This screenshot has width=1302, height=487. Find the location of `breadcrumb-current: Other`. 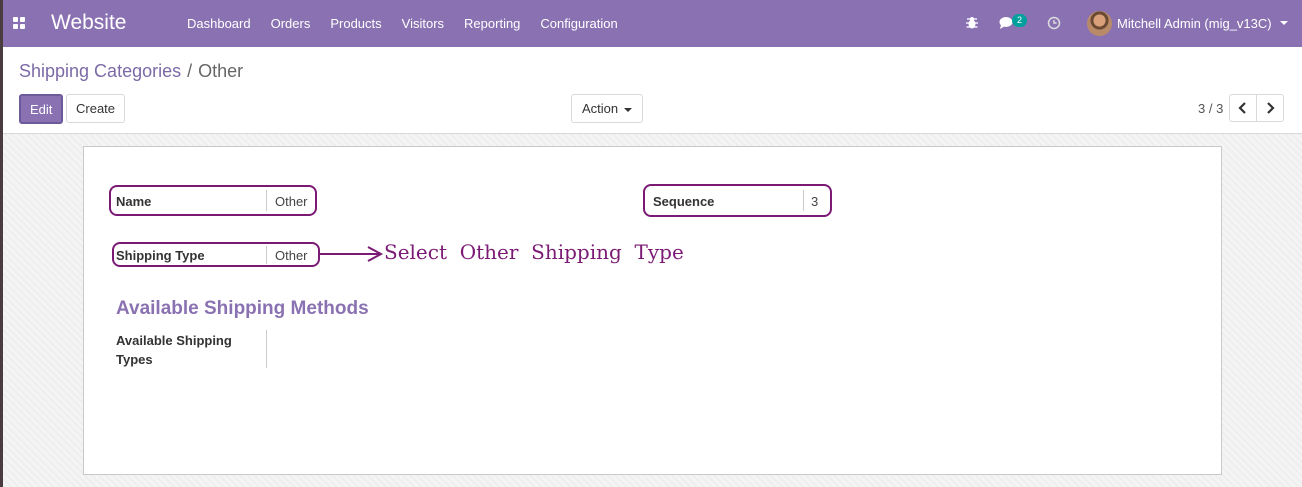

breadcrumb-current: Other is located at coordinates (221, 71).